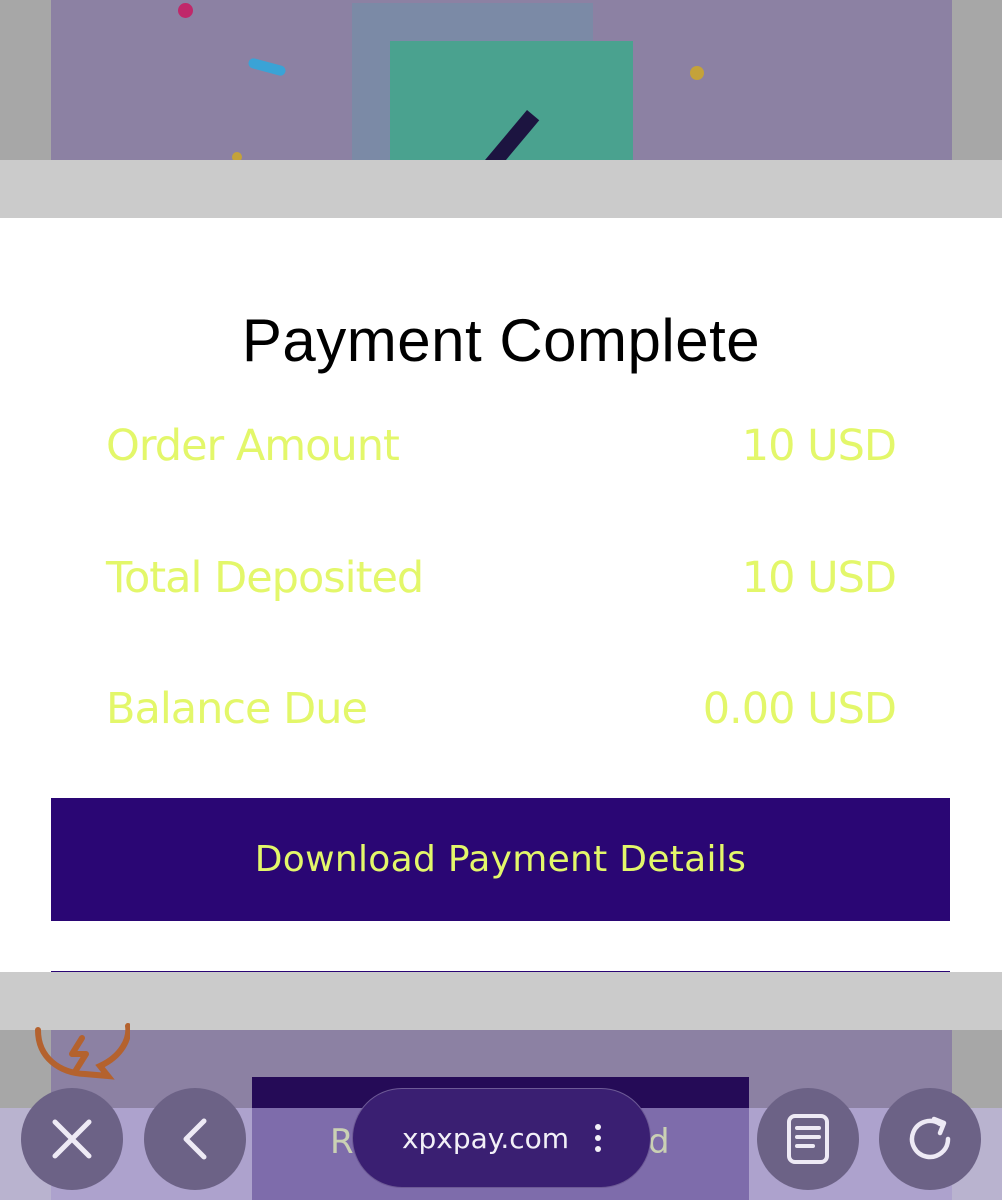  I want to click on order-amount-value: 10 USD, so click(819, 446).